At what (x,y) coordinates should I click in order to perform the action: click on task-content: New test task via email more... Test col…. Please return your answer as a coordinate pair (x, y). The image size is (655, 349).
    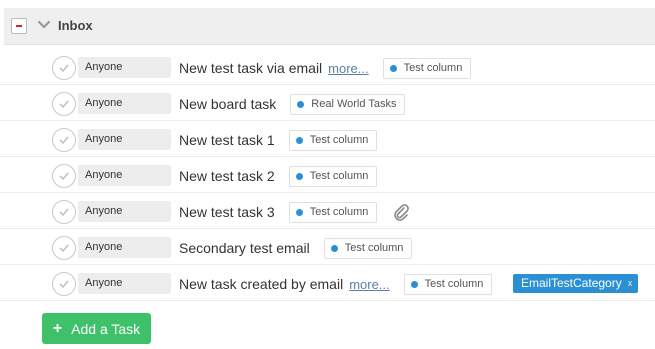
    Looking at the image, I should click on (325, 68).